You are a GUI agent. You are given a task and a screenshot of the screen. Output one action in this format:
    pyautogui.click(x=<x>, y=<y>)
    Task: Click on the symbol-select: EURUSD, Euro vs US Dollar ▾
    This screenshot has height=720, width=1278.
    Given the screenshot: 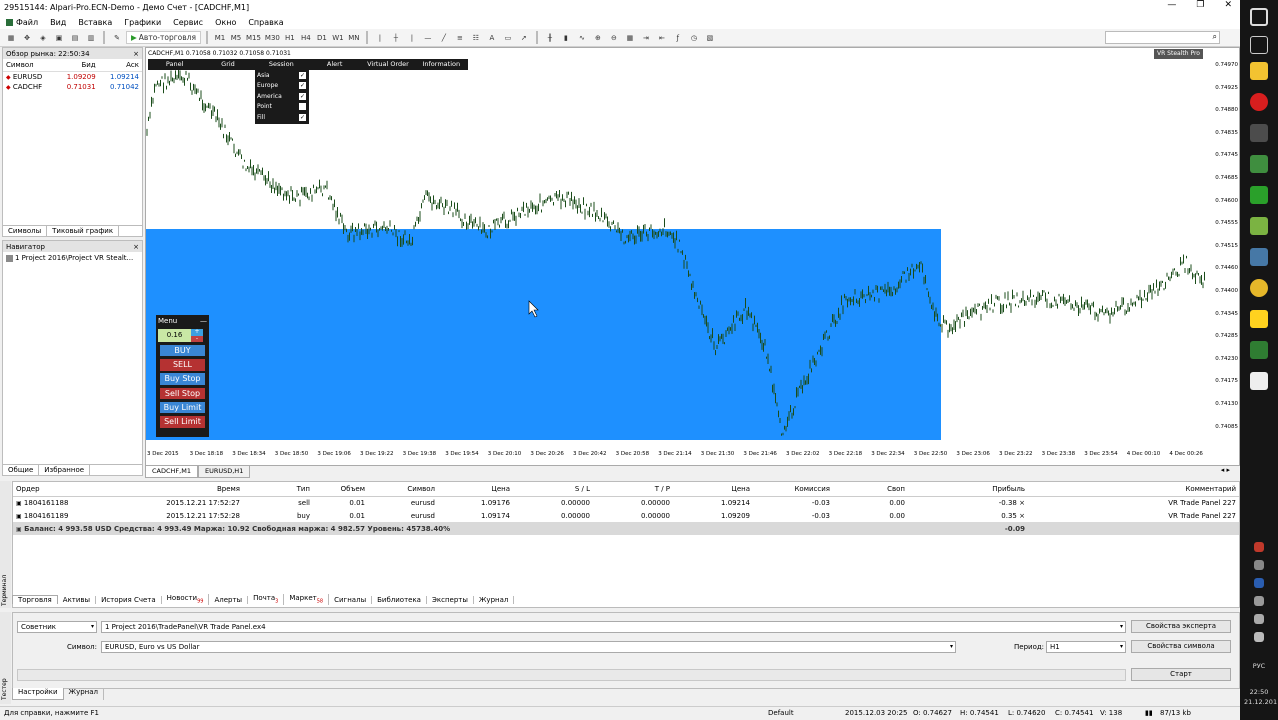 What is the action you would take?
    pyautogui.click(x=528, y=647)
    